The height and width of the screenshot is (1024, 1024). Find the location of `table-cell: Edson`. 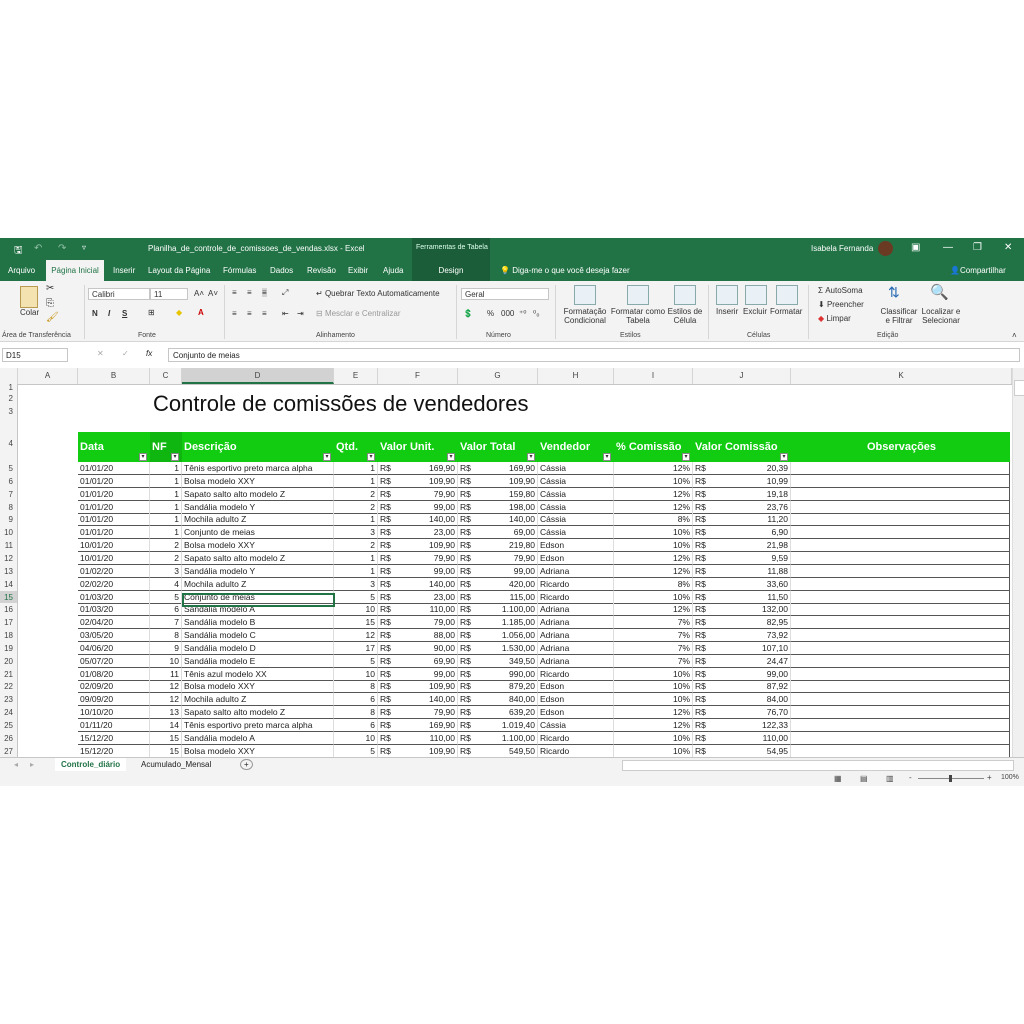

table-cell: Edson is located at coordinates (576, 713).